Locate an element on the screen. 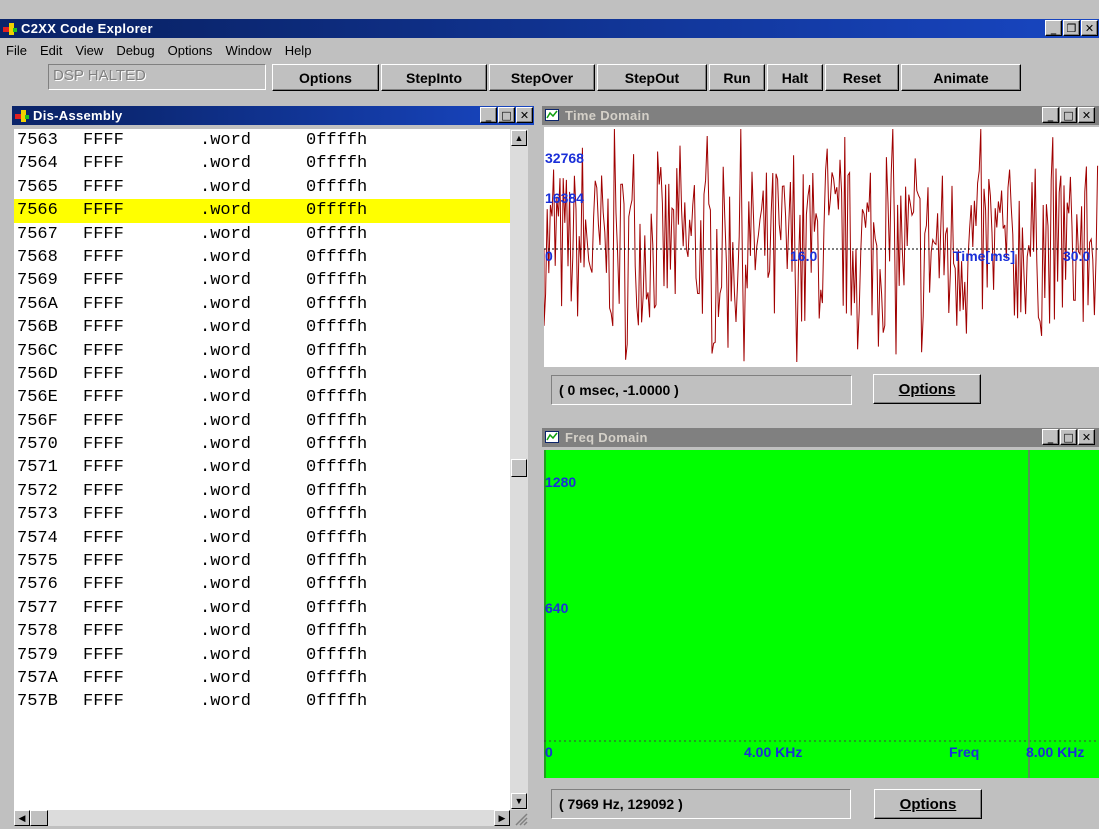 Image resolution: width=1099 pixels, height=829 pixels. code-row: 756B FFFF .word 0ffffh is located at coordinates (262, 327).